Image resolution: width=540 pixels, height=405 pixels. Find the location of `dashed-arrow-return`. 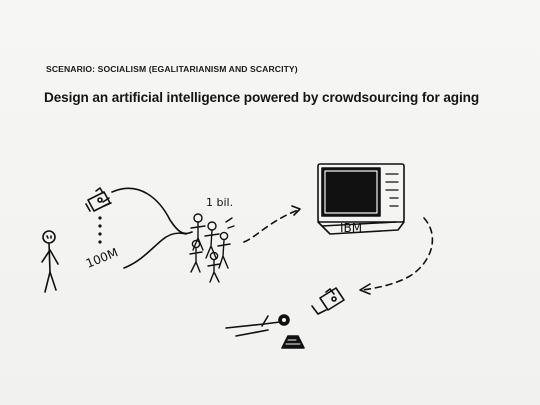

dashed-arrow-return is located at coordinates (397, 254).